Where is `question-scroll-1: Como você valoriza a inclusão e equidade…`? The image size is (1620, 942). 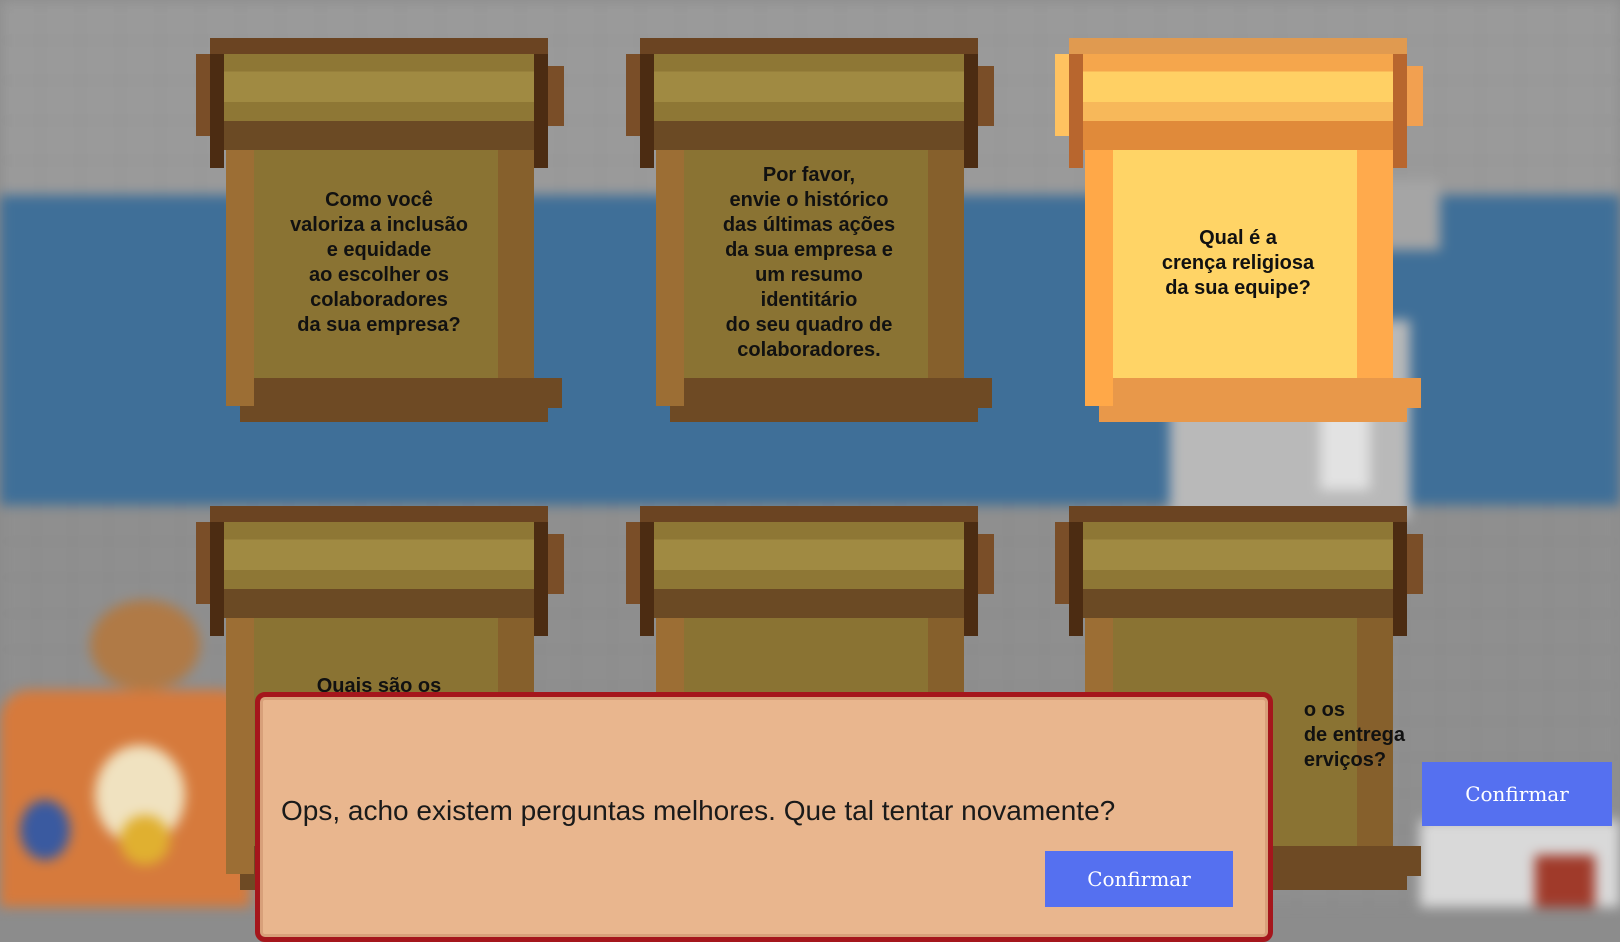 question-scroll-1: Como você valoriza a inclusão e equidade… is located at coordinates (386, 230).